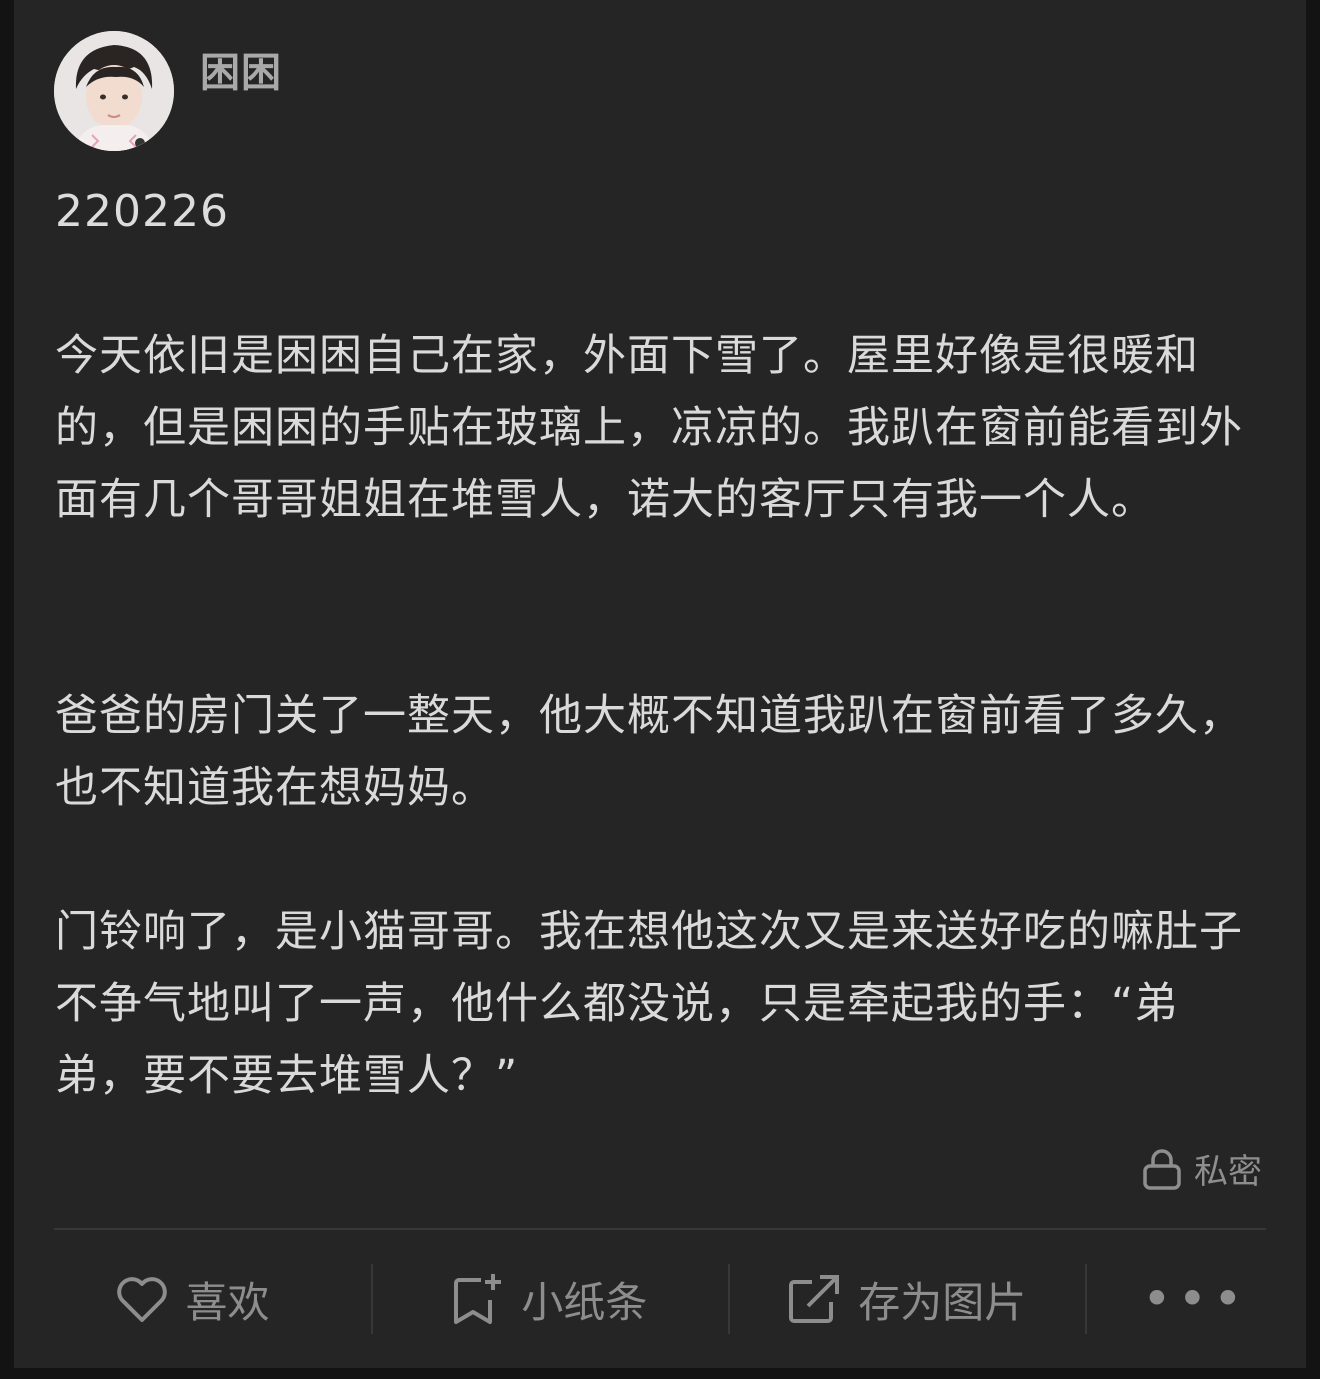 The height and width of the screenshot is (1379, 1320). I want to click on heart-icon, so click(142, 1299).